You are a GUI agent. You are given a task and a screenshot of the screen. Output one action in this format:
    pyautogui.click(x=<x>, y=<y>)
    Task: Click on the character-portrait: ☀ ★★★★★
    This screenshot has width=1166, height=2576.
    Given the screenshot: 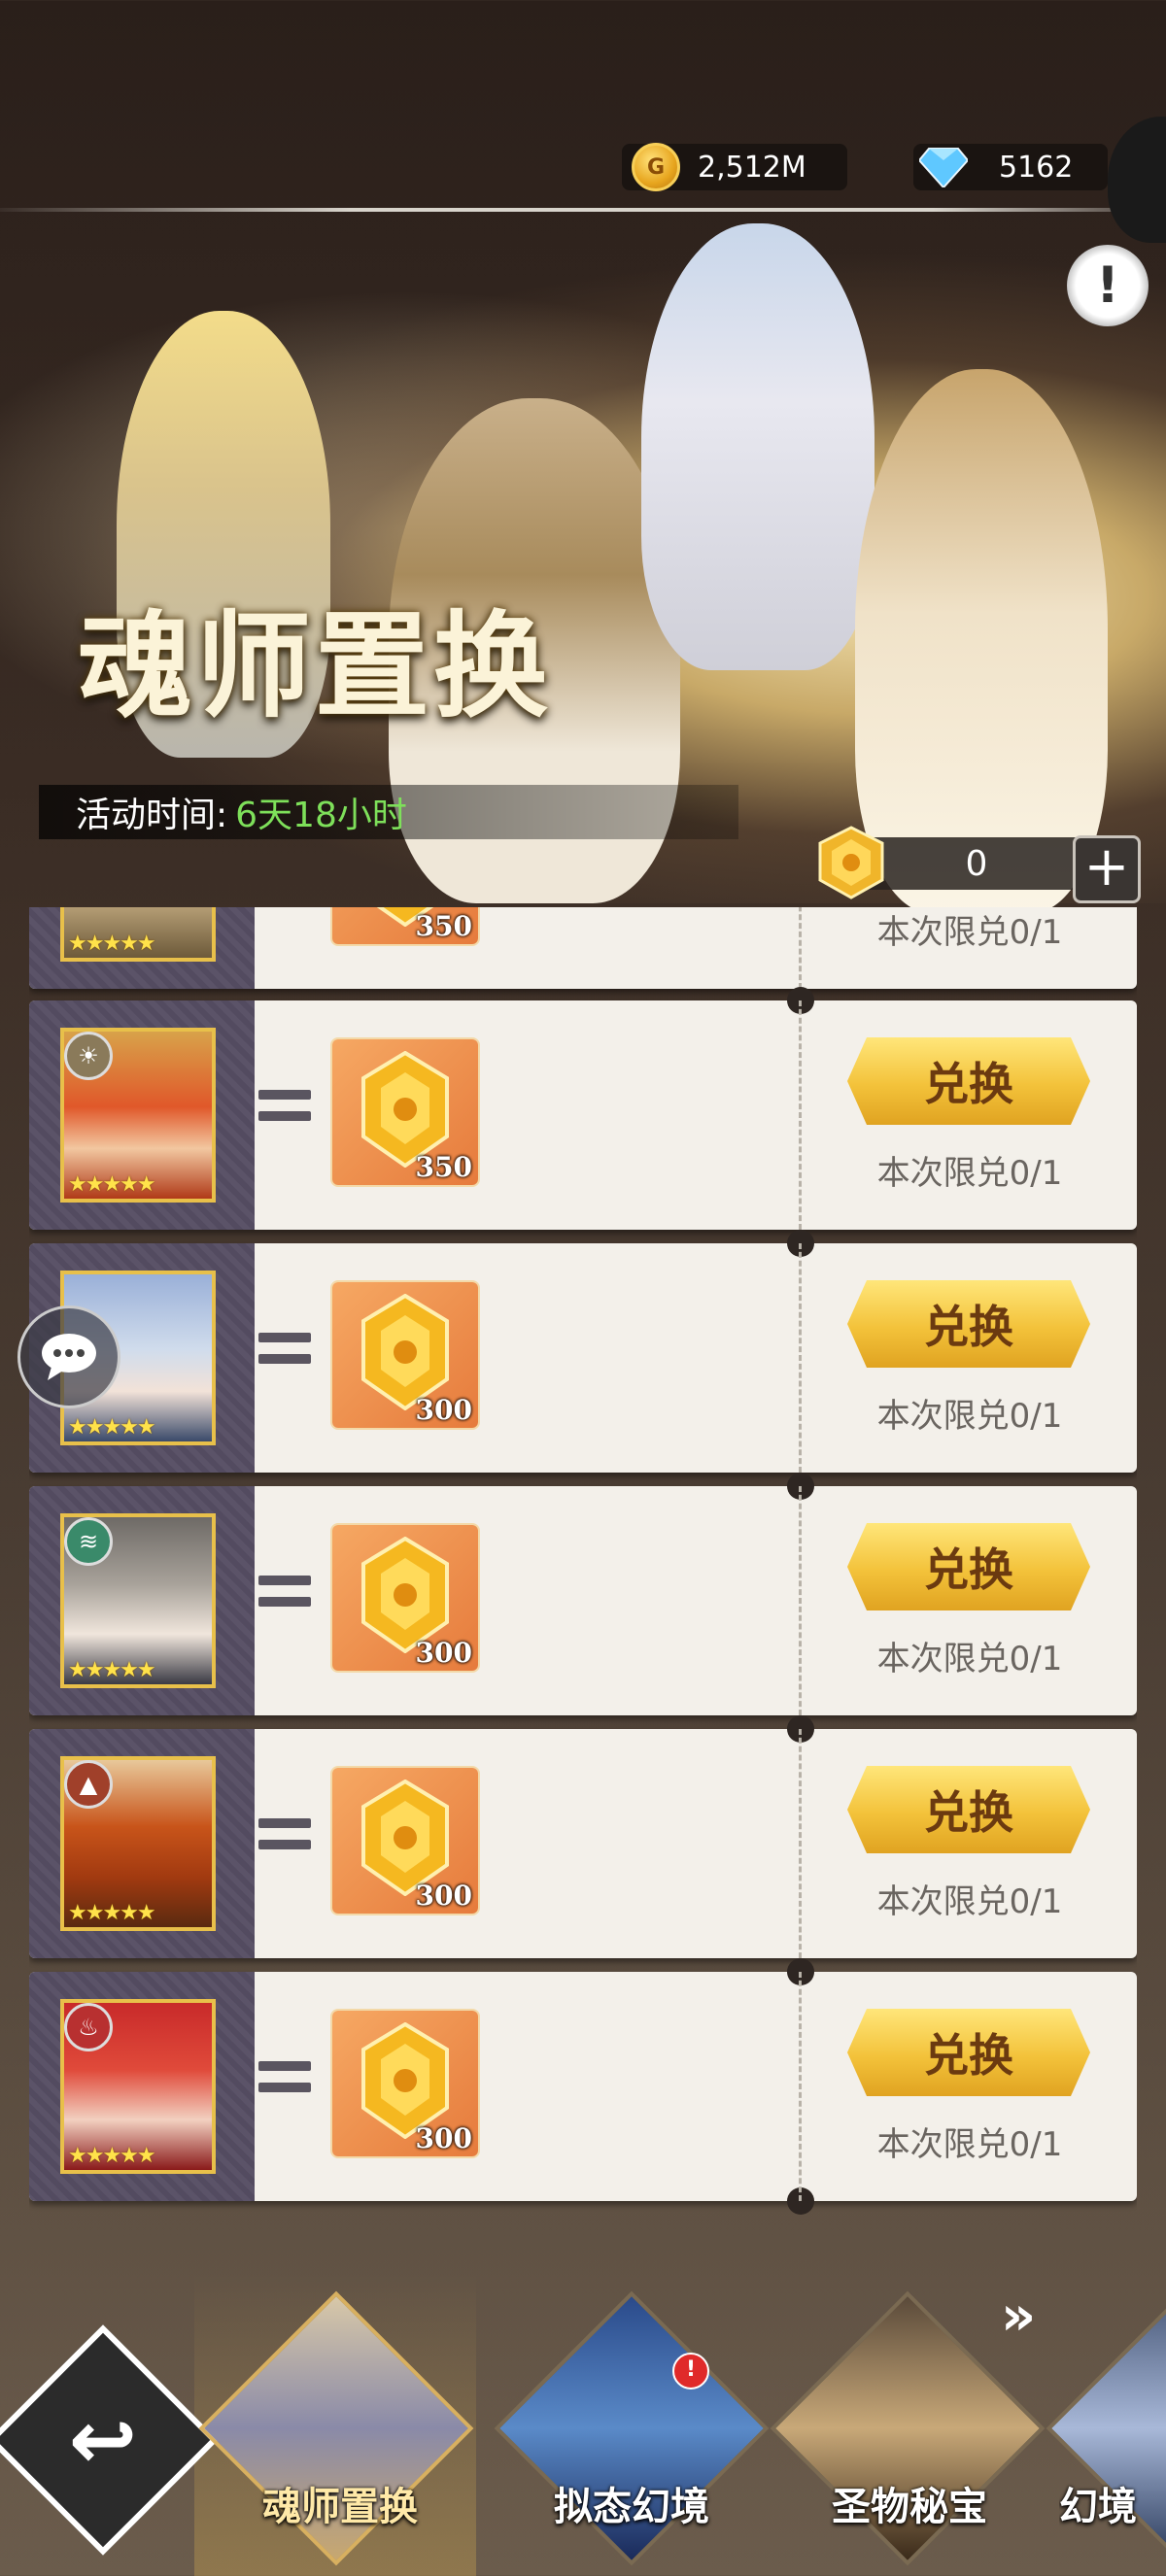 What is the action you would take?
    pyautogui.click(x=138, y=1115)
    